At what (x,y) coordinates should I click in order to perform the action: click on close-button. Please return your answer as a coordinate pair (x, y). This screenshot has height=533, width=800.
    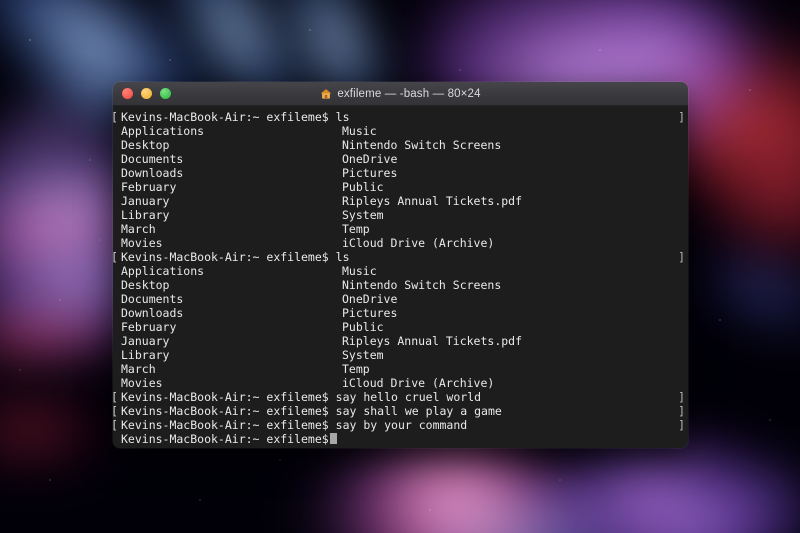
    Looking at the image, I should click on (127, 93).